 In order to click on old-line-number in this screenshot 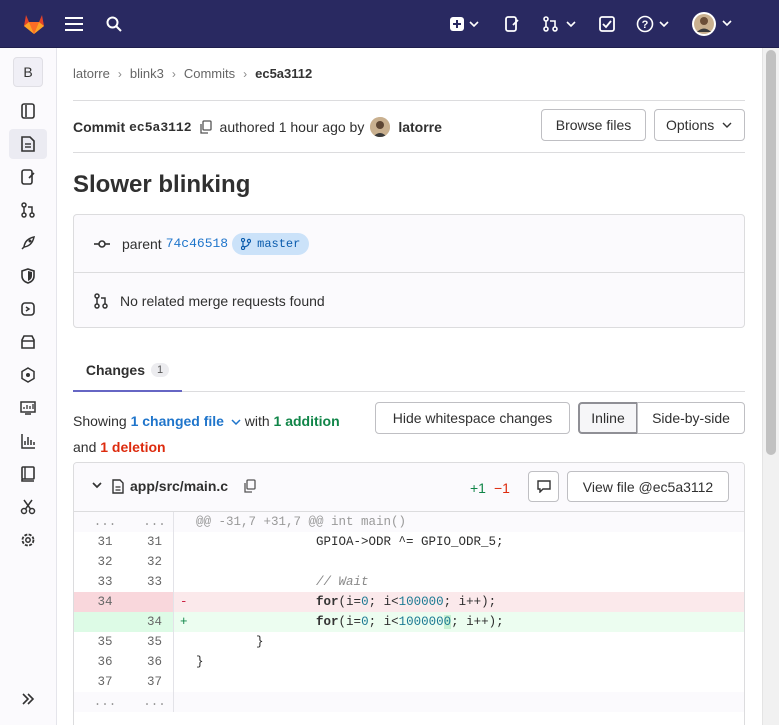, I will do `click(99, 622)`.